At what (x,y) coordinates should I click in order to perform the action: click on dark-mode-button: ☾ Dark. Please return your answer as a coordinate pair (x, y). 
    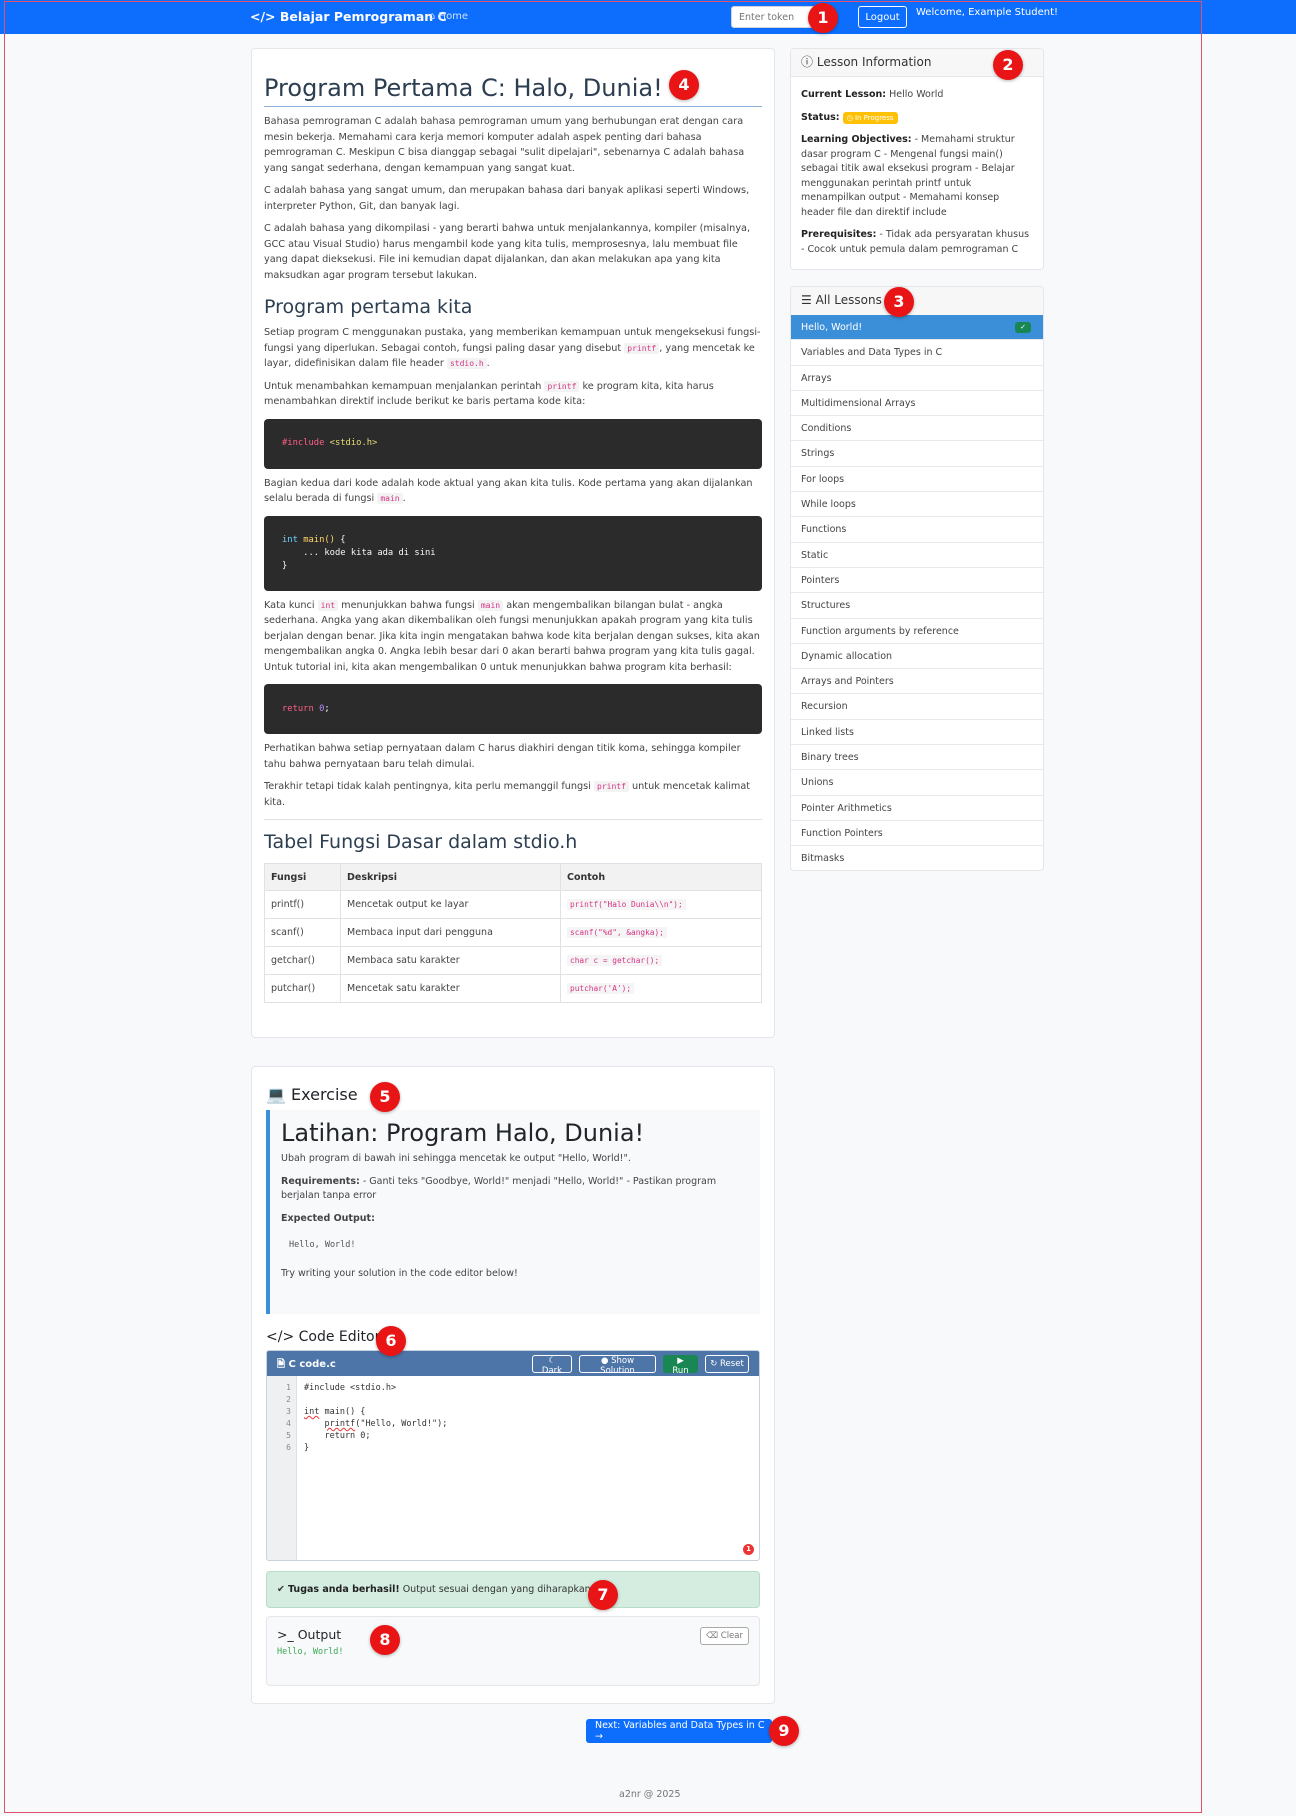
    Looking at the image, I should click on (552, 1365).